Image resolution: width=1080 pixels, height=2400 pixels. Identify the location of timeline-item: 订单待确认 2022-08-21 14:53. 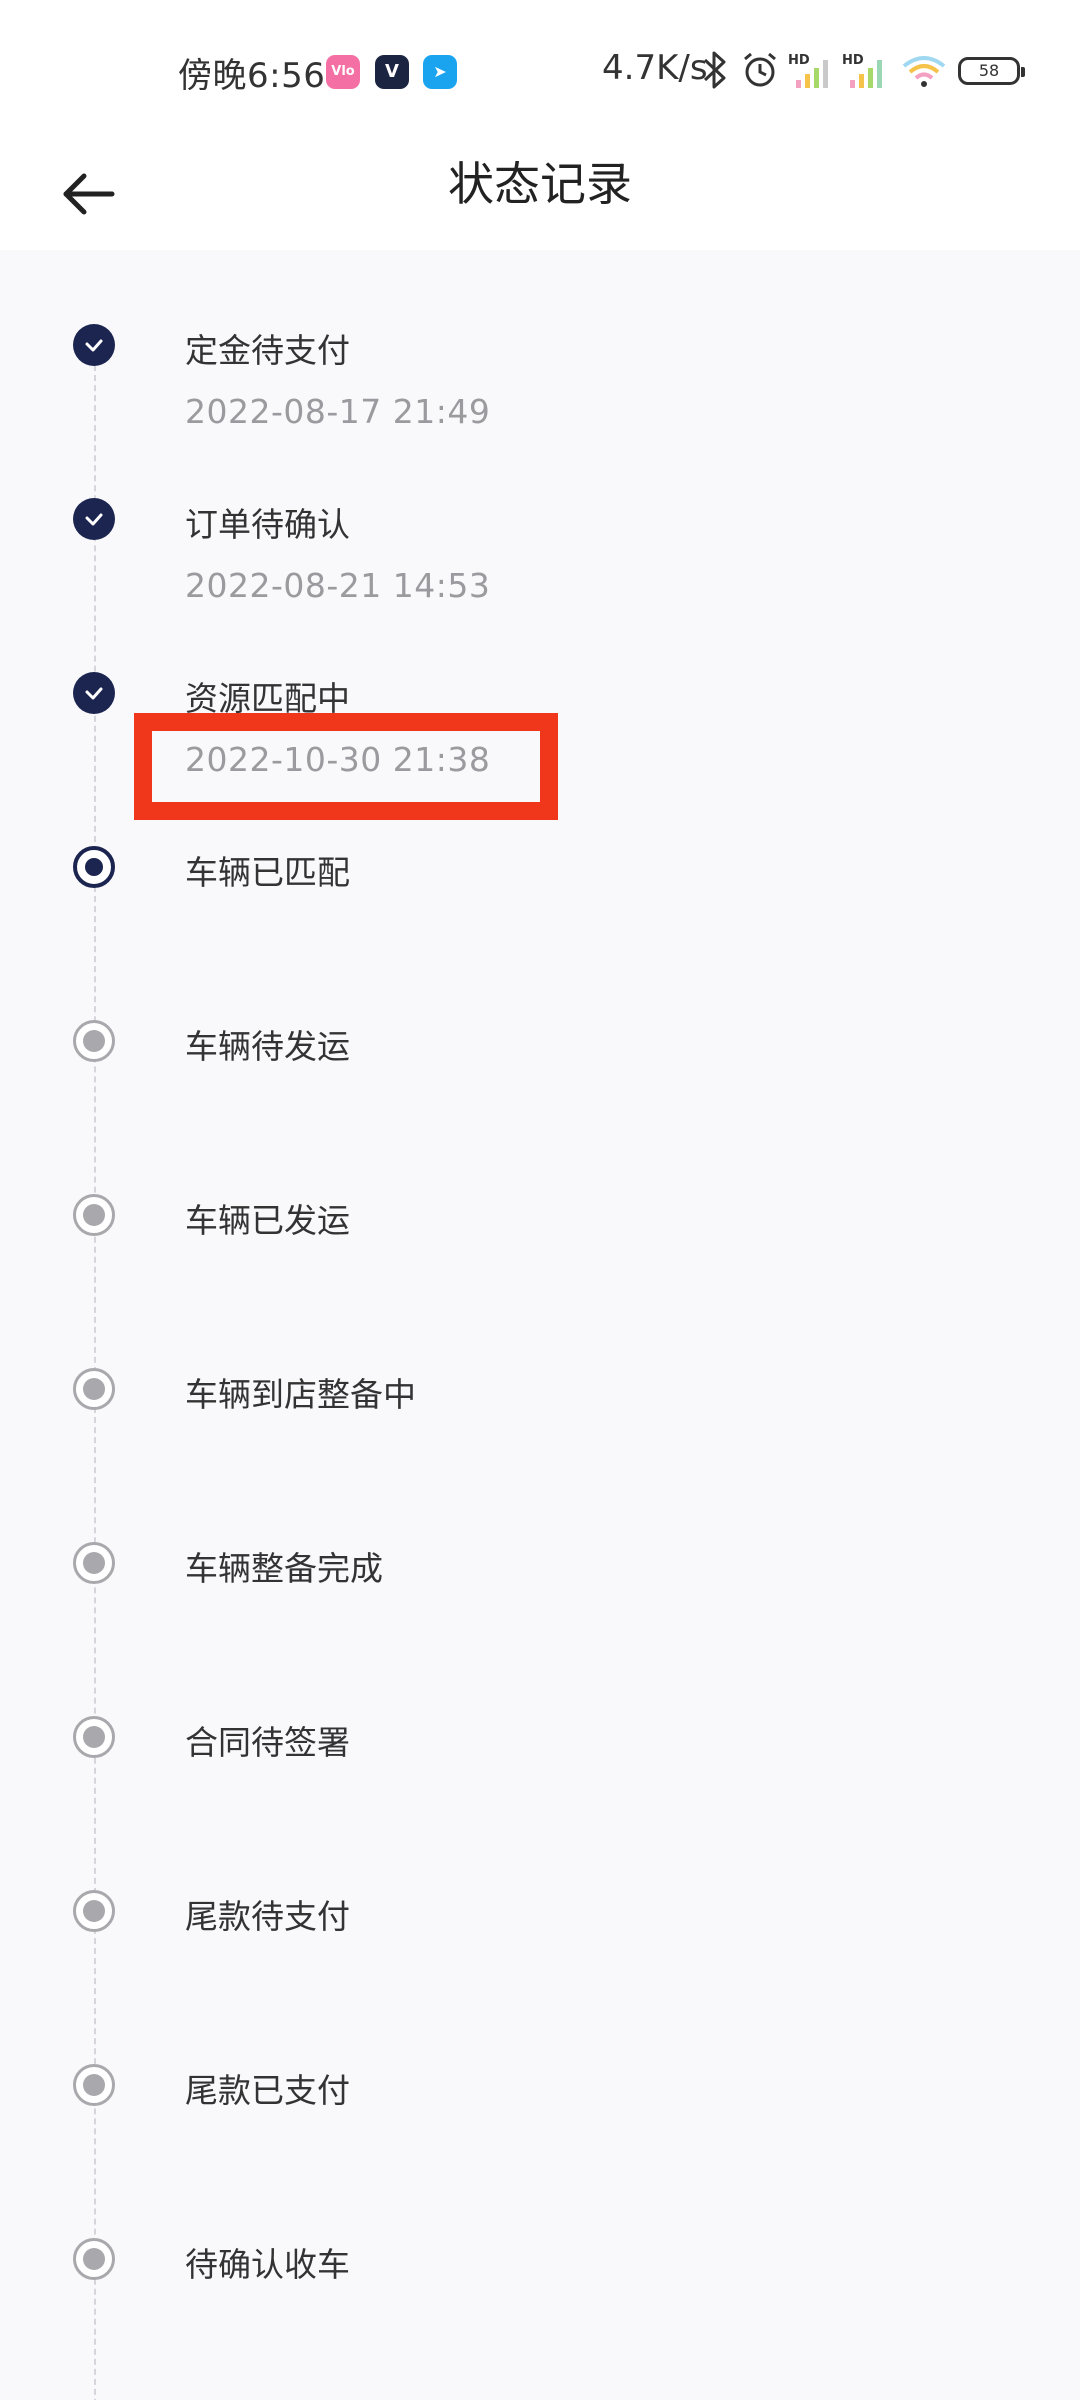
(540, 565).